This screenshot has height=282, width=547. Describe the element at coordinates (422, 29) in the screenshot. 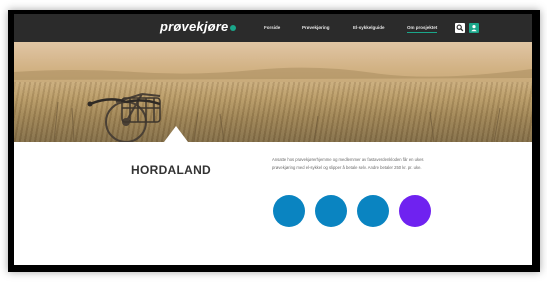

I see `nav-item-om-prosjektet: Om prosjektet` at that location.